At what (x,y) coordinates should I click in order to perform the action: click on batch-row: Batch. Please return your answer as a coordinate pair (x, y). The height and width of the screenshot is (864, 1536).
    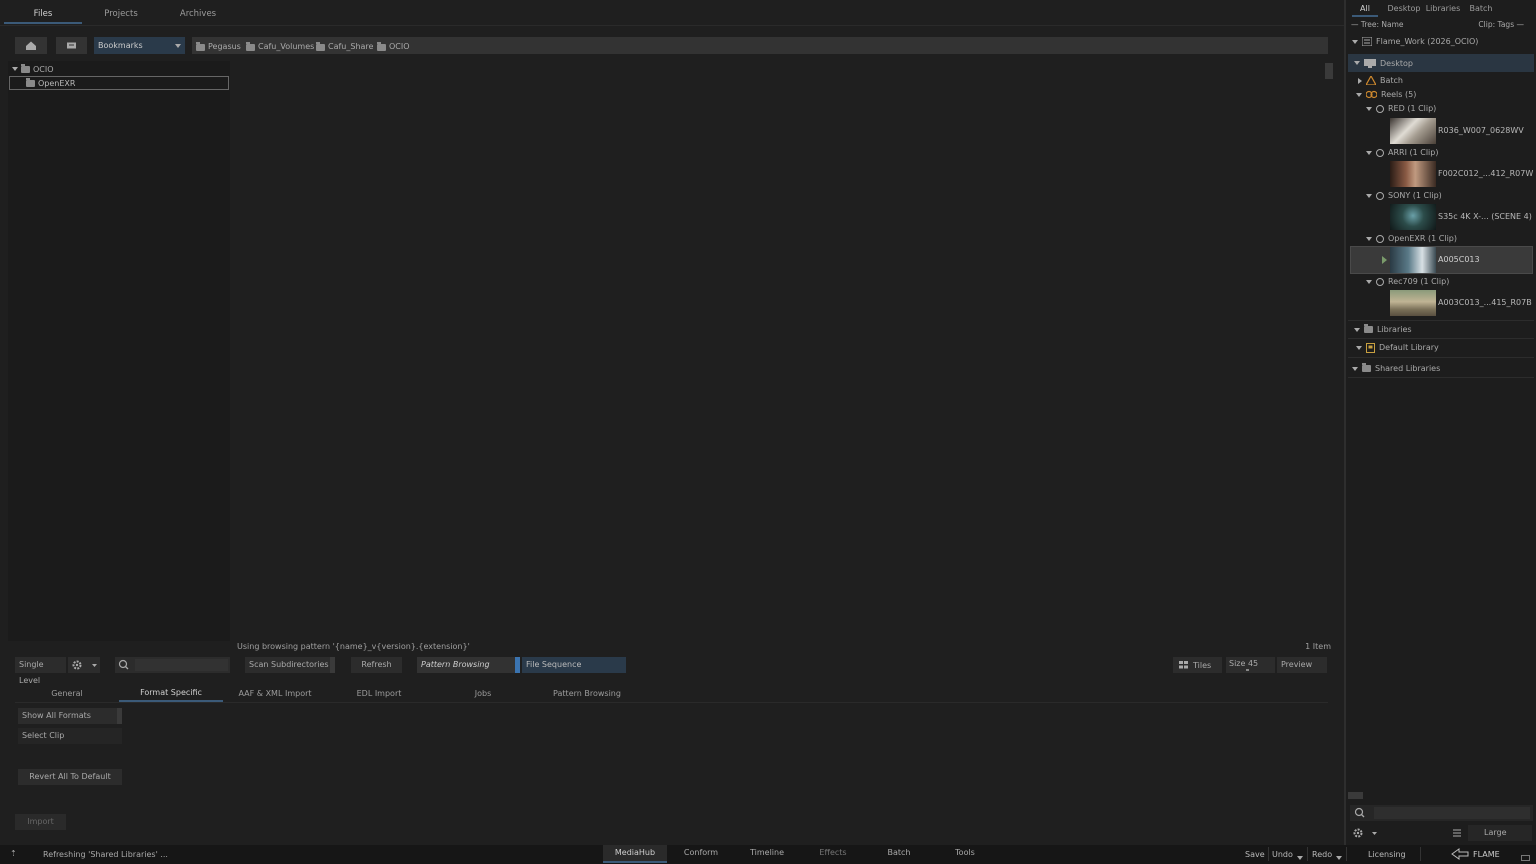
    Looking at the image, I should click on (1441, 80).